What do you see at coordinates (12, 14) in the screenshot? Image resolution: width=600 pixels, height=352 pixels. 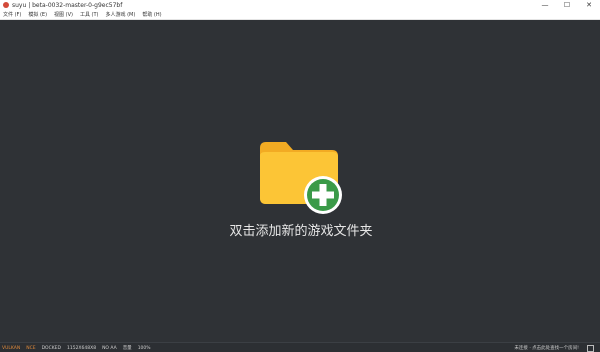 I see `menu-file: 文件 (F)` at bounding box center [12, 14].